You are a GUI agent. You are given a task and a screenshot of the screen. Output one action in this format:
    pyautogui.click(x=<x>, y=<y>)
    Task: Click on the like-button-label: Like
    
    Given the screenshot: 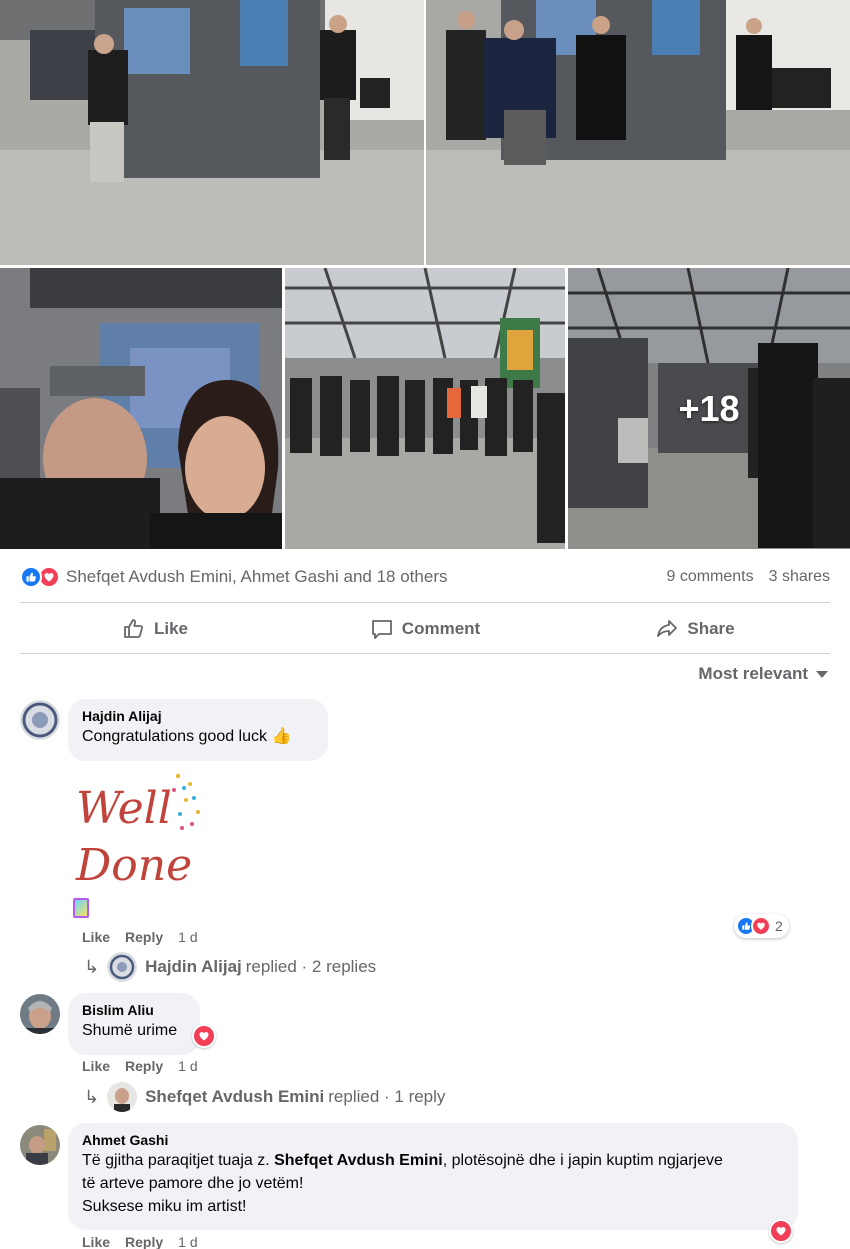 What is the action you would take?
    pyautogui.click(x=171, y=628)
    